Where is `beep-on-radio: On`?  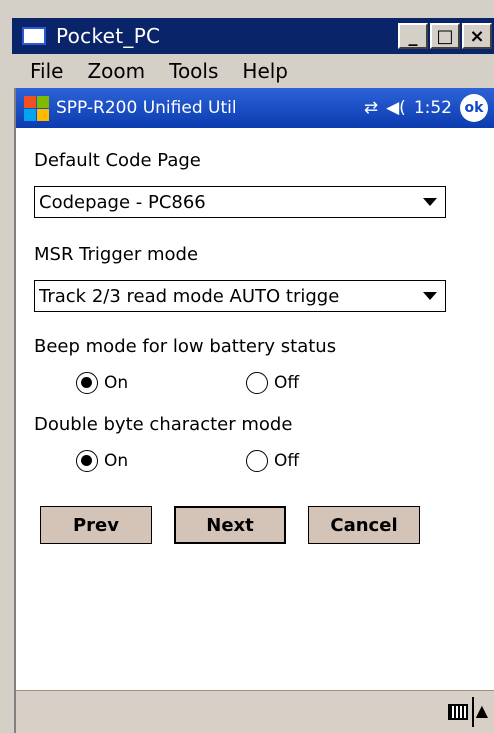 beep-on-radio: On is located at coordinates (102, 383).